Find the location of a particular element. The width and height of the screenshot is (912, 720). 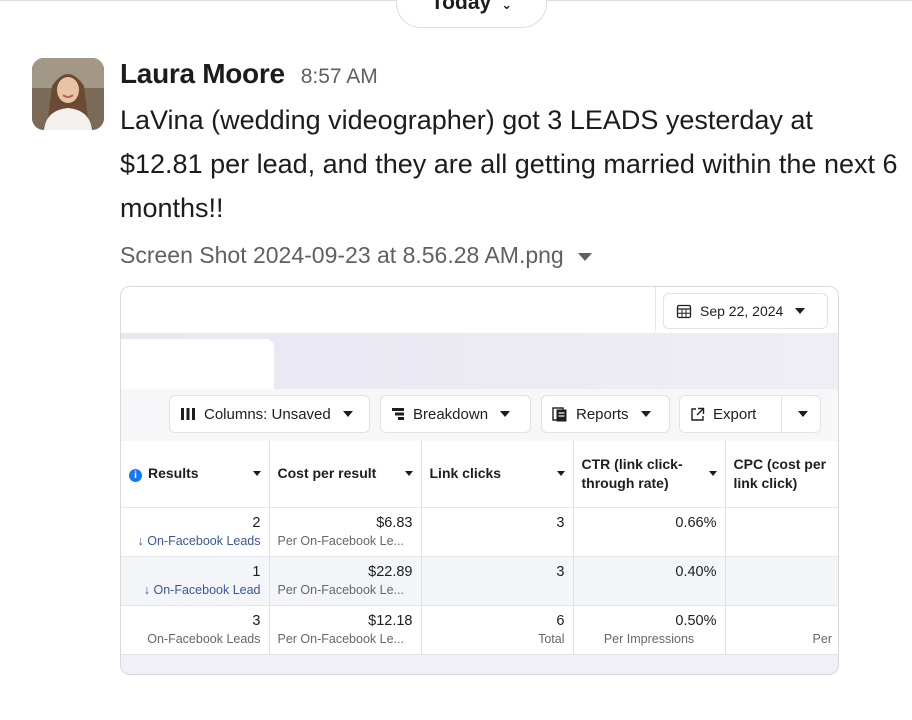

reports-icon is located at coordinates (559, 413).